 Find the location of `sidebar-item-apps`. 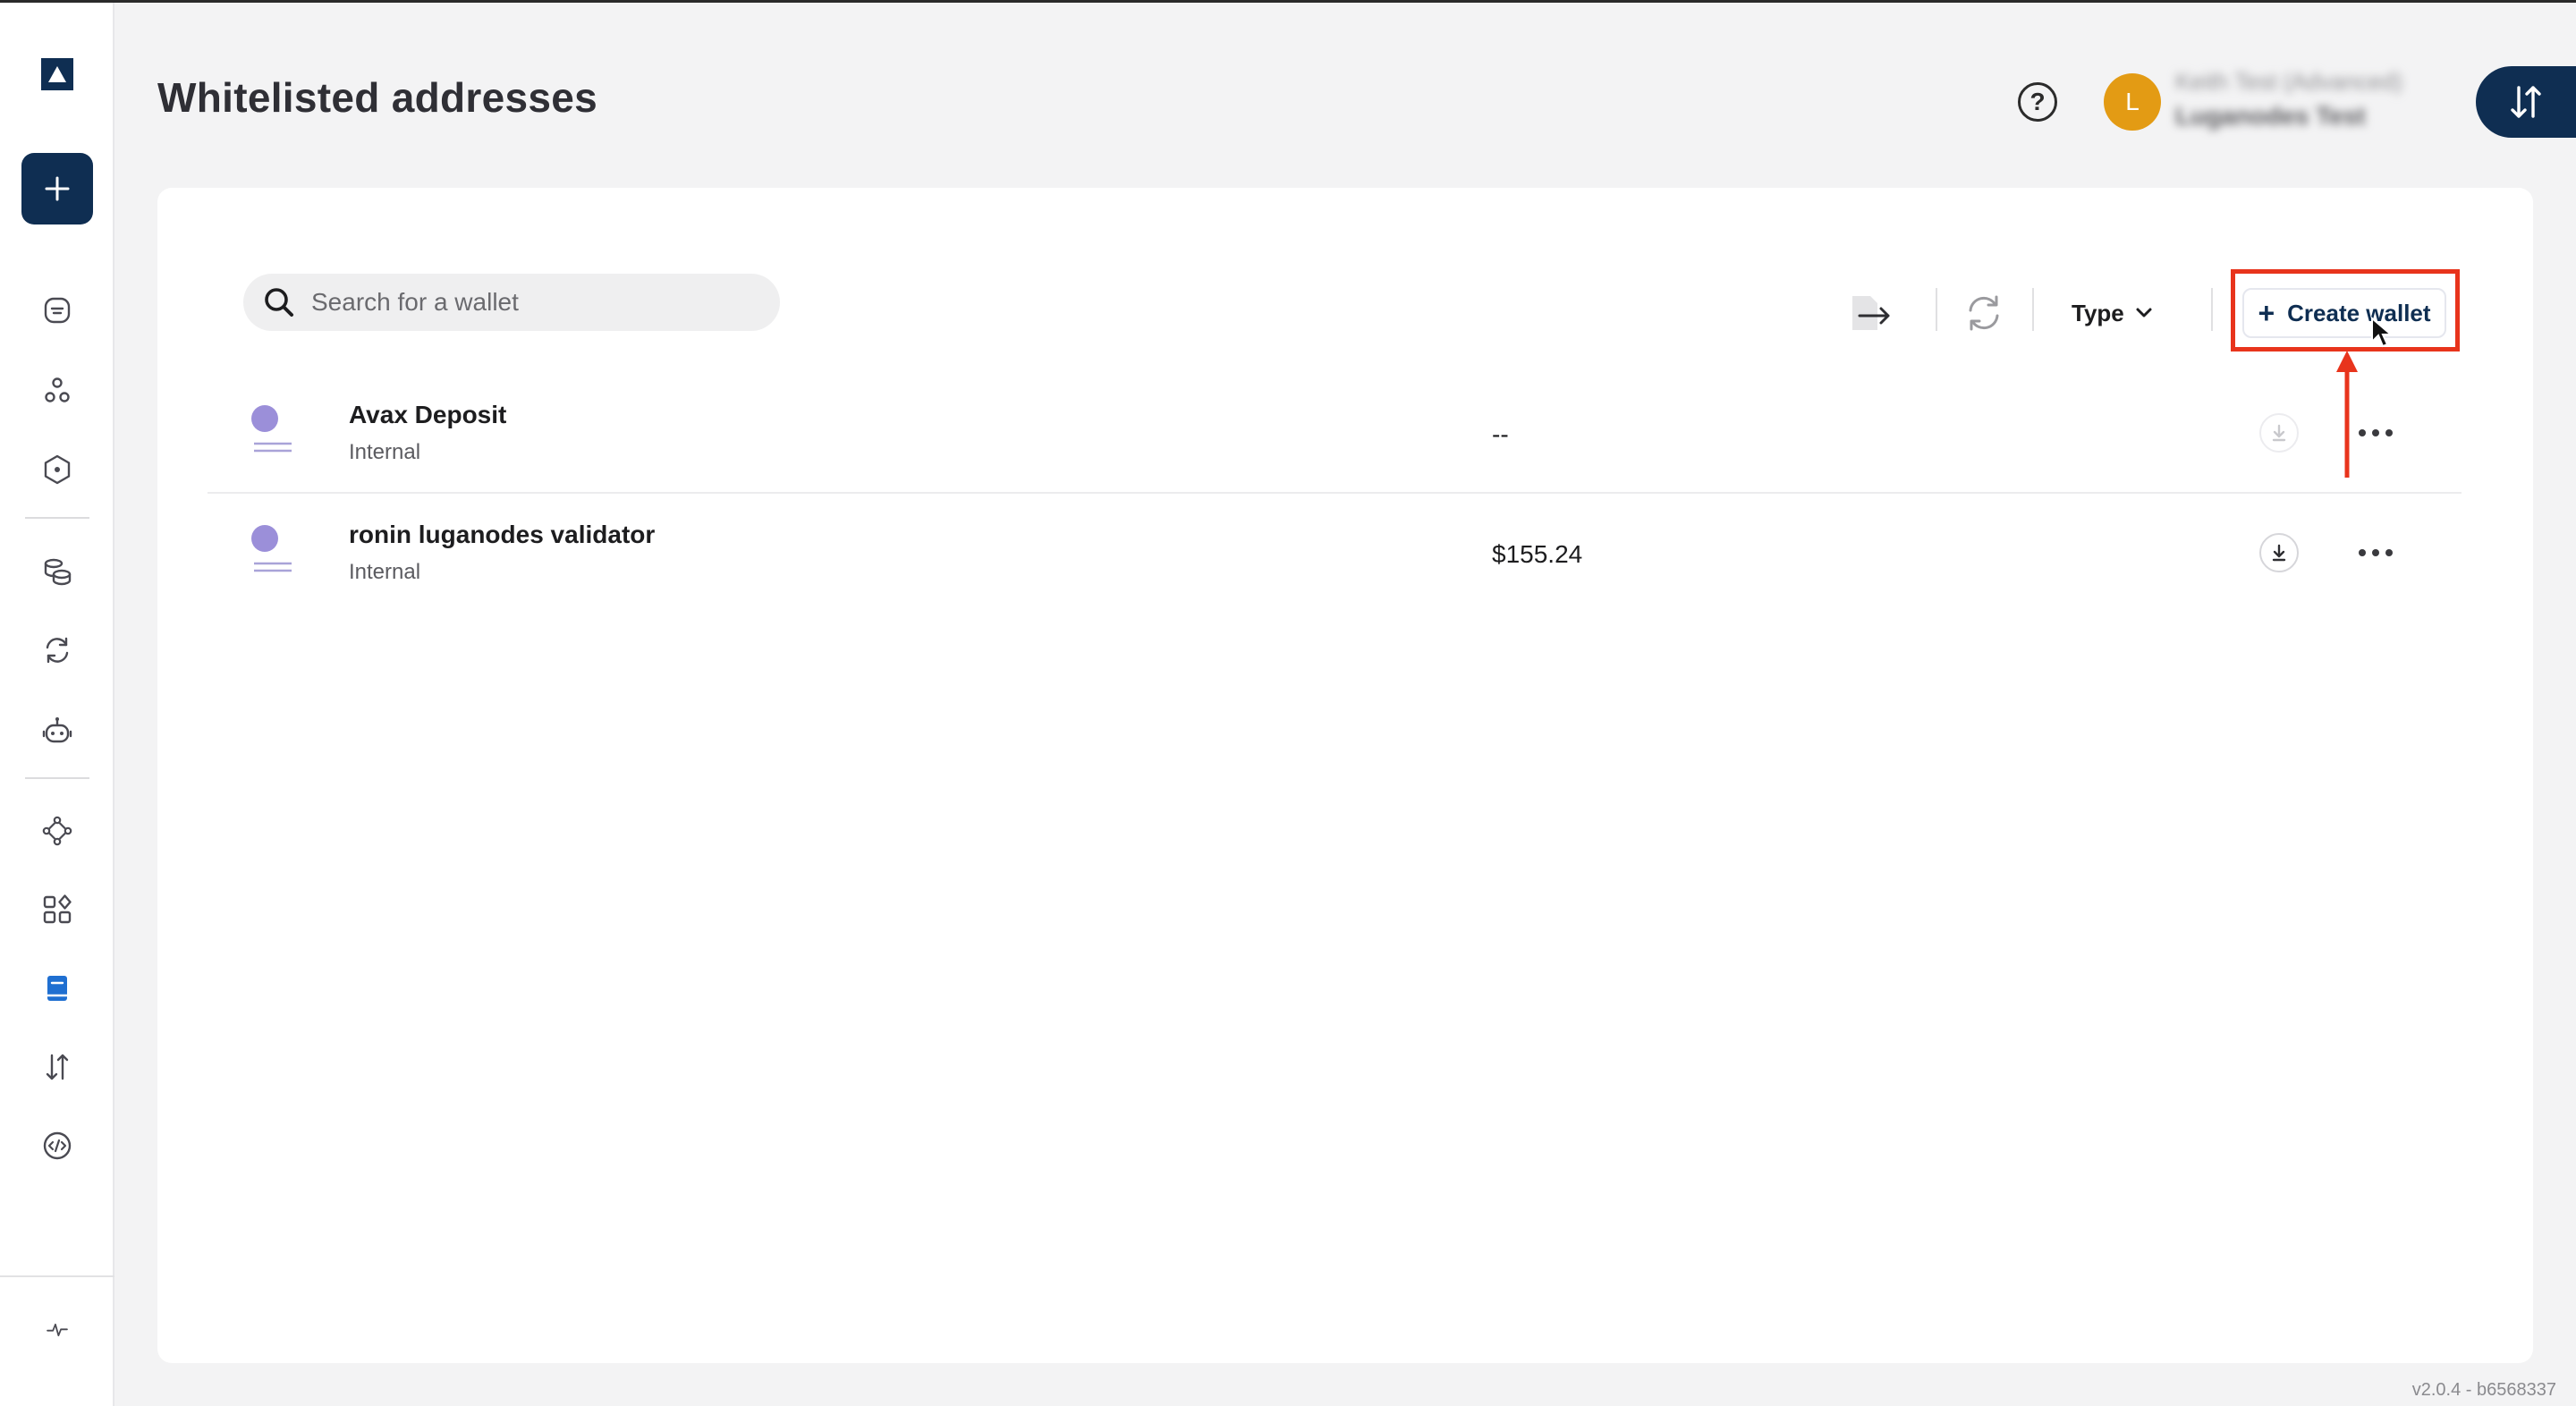

sidebar-item-apps is located at coordinates (57, 910).